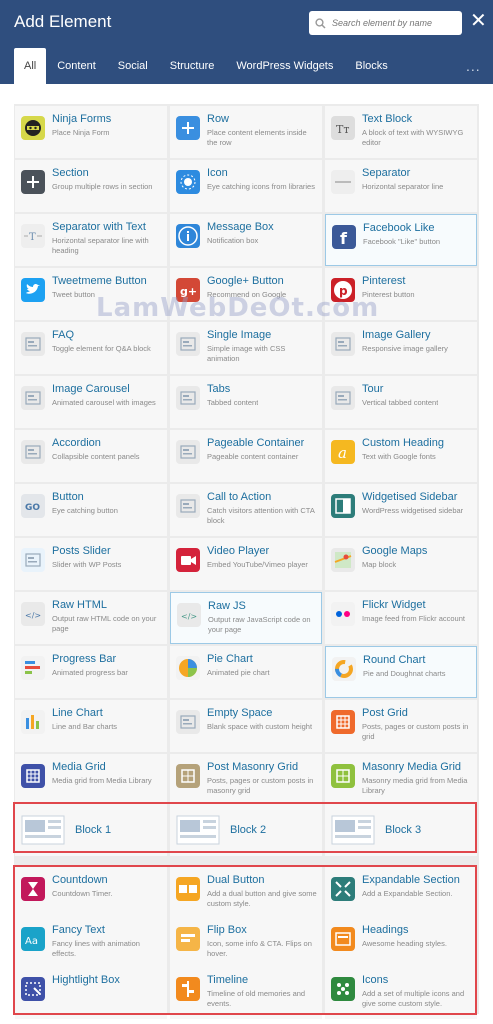 The height and width of the screenshot is (1024, 493). What do you see at coordinates (371, 66) in the screenshot?
I see `tab-blocks: Blocks` at bounding box center [371, 66].